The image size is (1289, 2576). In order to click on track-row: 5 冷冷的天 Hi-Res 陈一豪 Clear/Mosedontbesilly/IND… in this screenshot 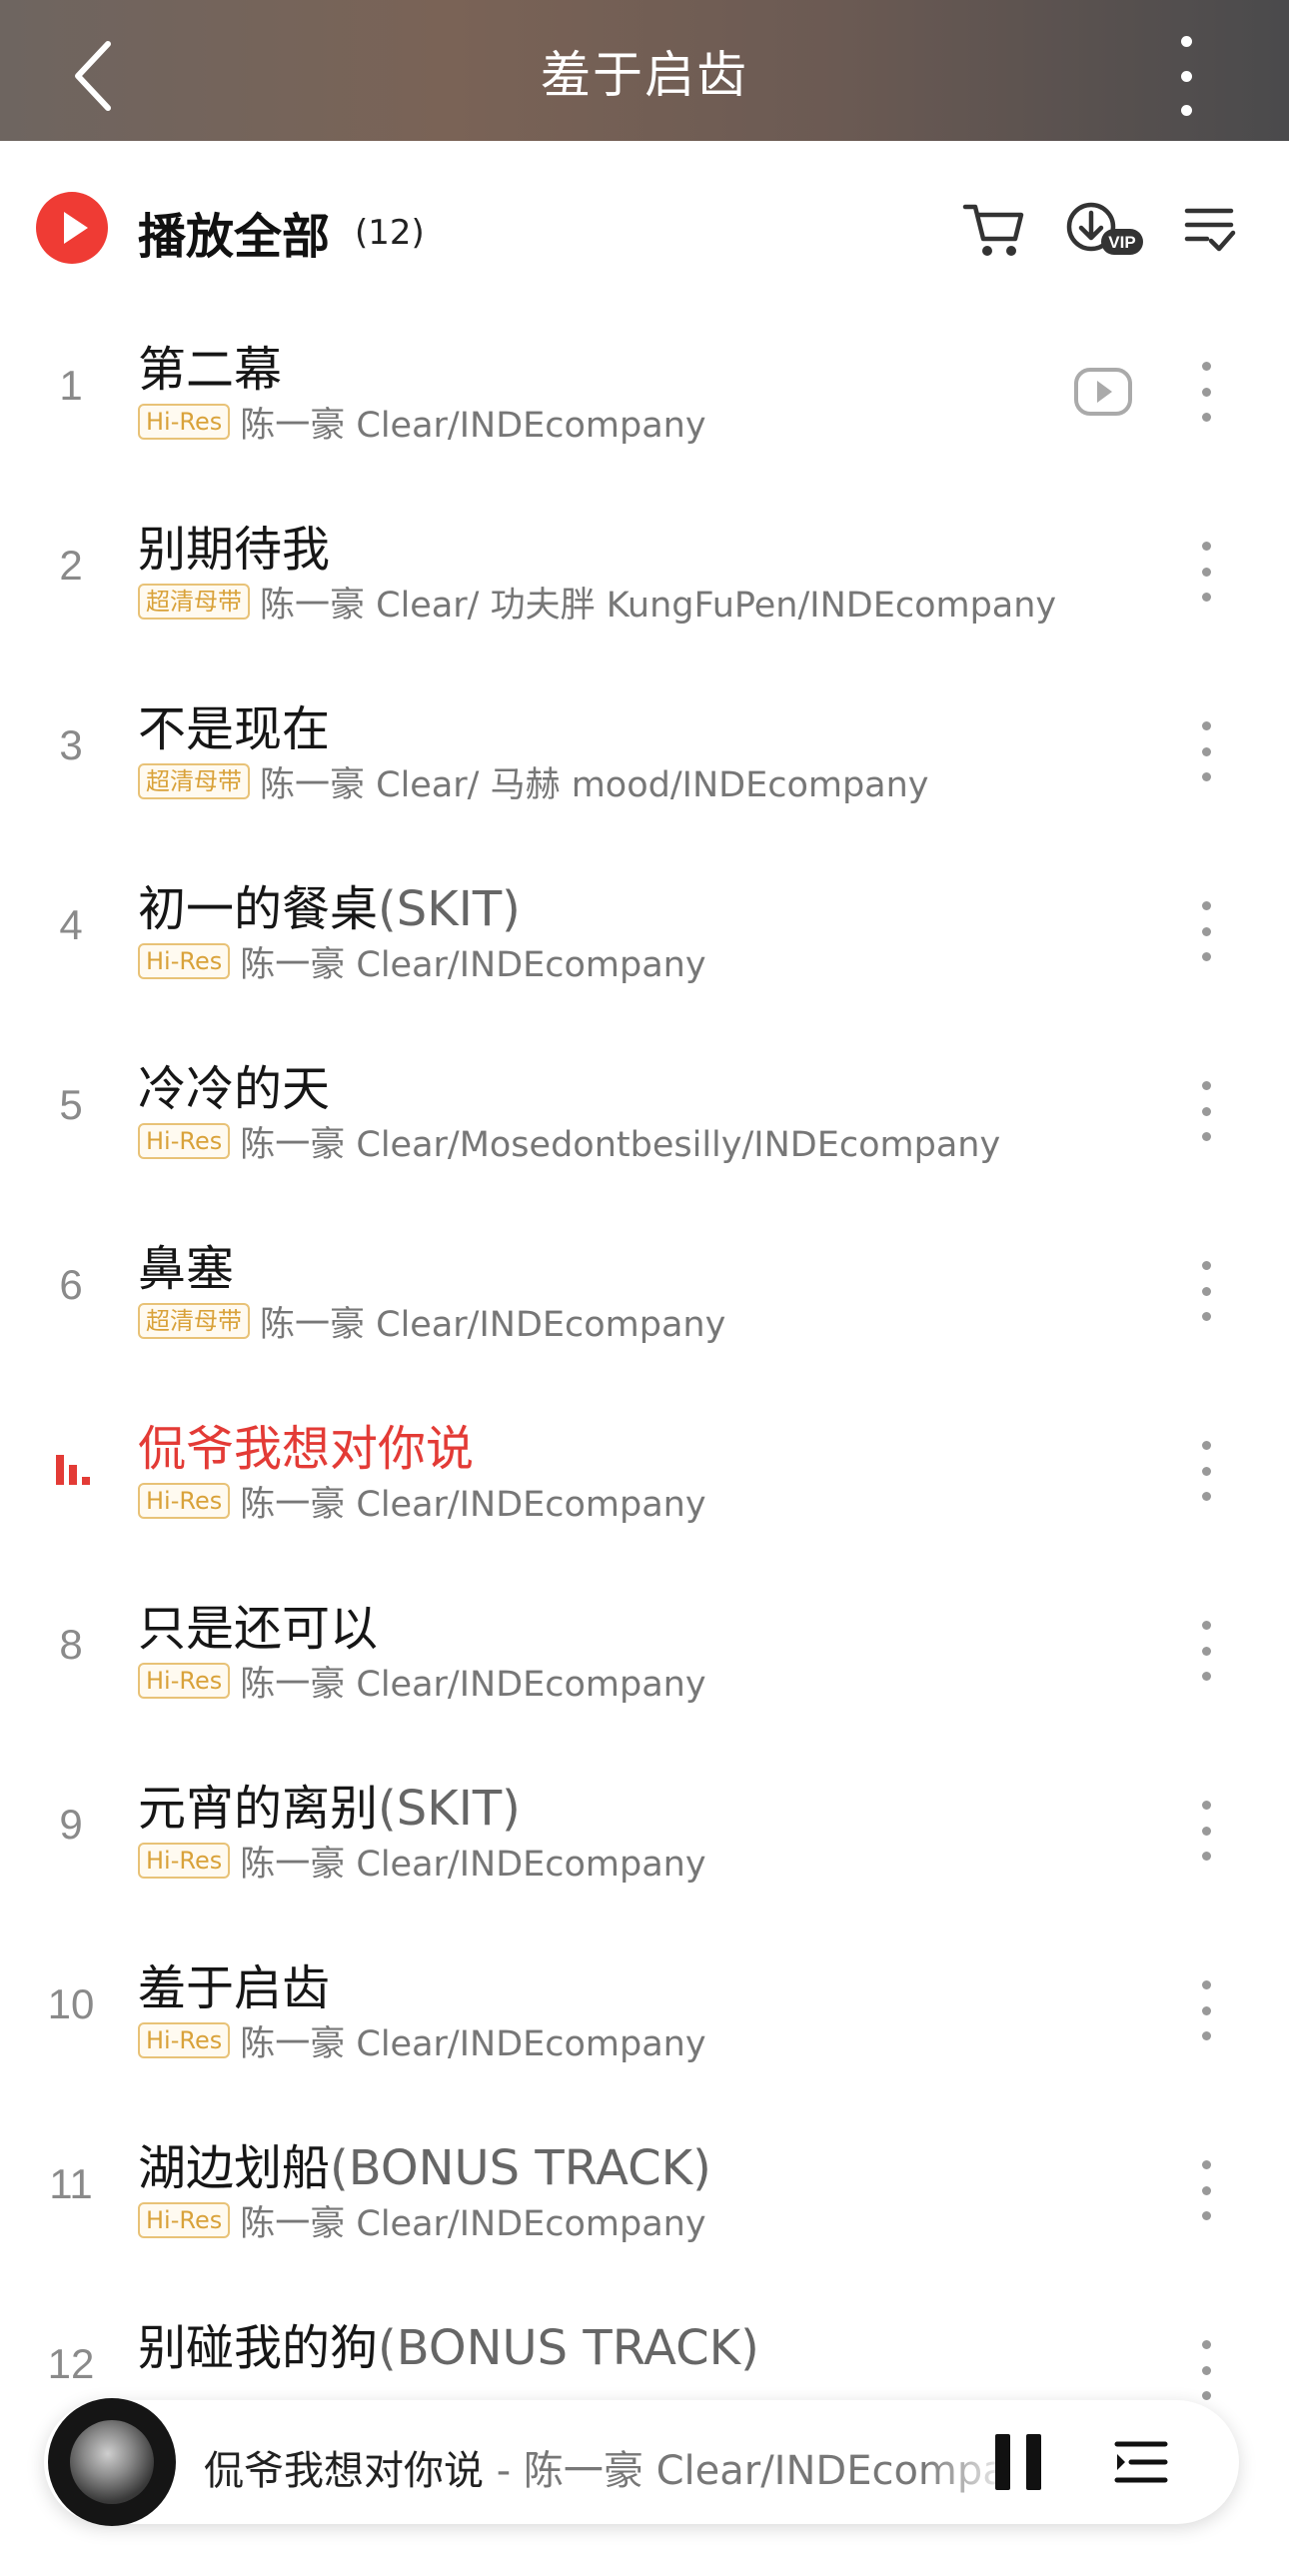, I will do `click(644, 1113)`.